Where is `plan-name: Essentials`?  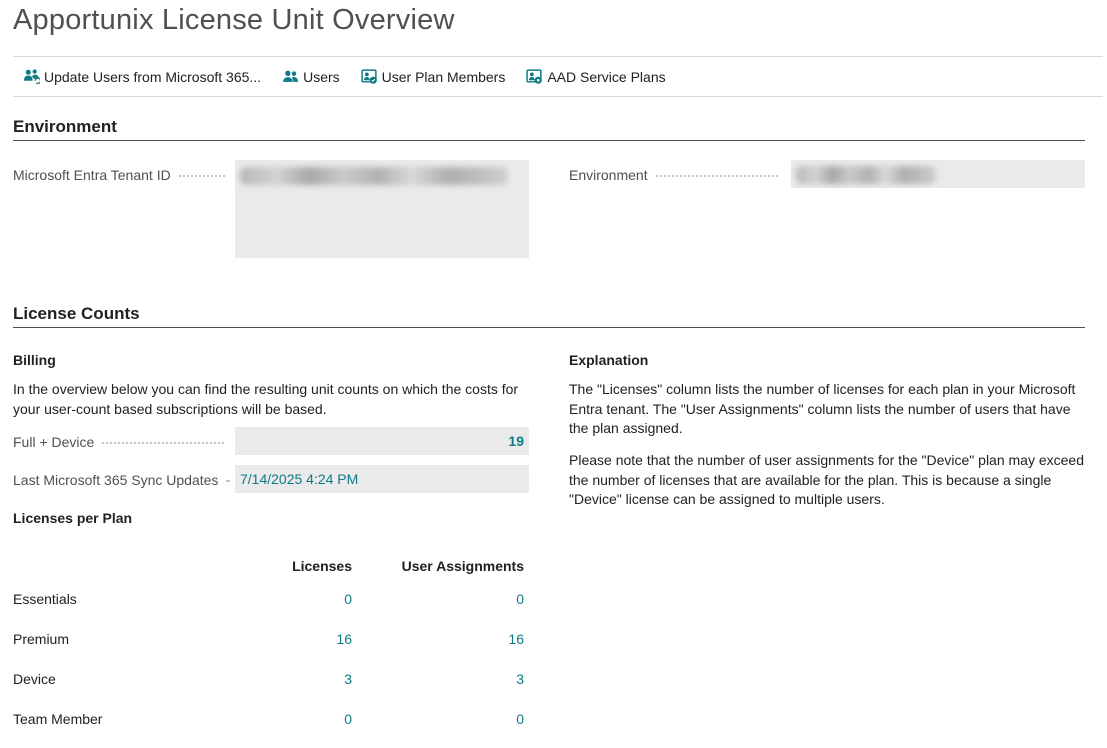 plan-name: Essentials is located at coordinates (45, 599).